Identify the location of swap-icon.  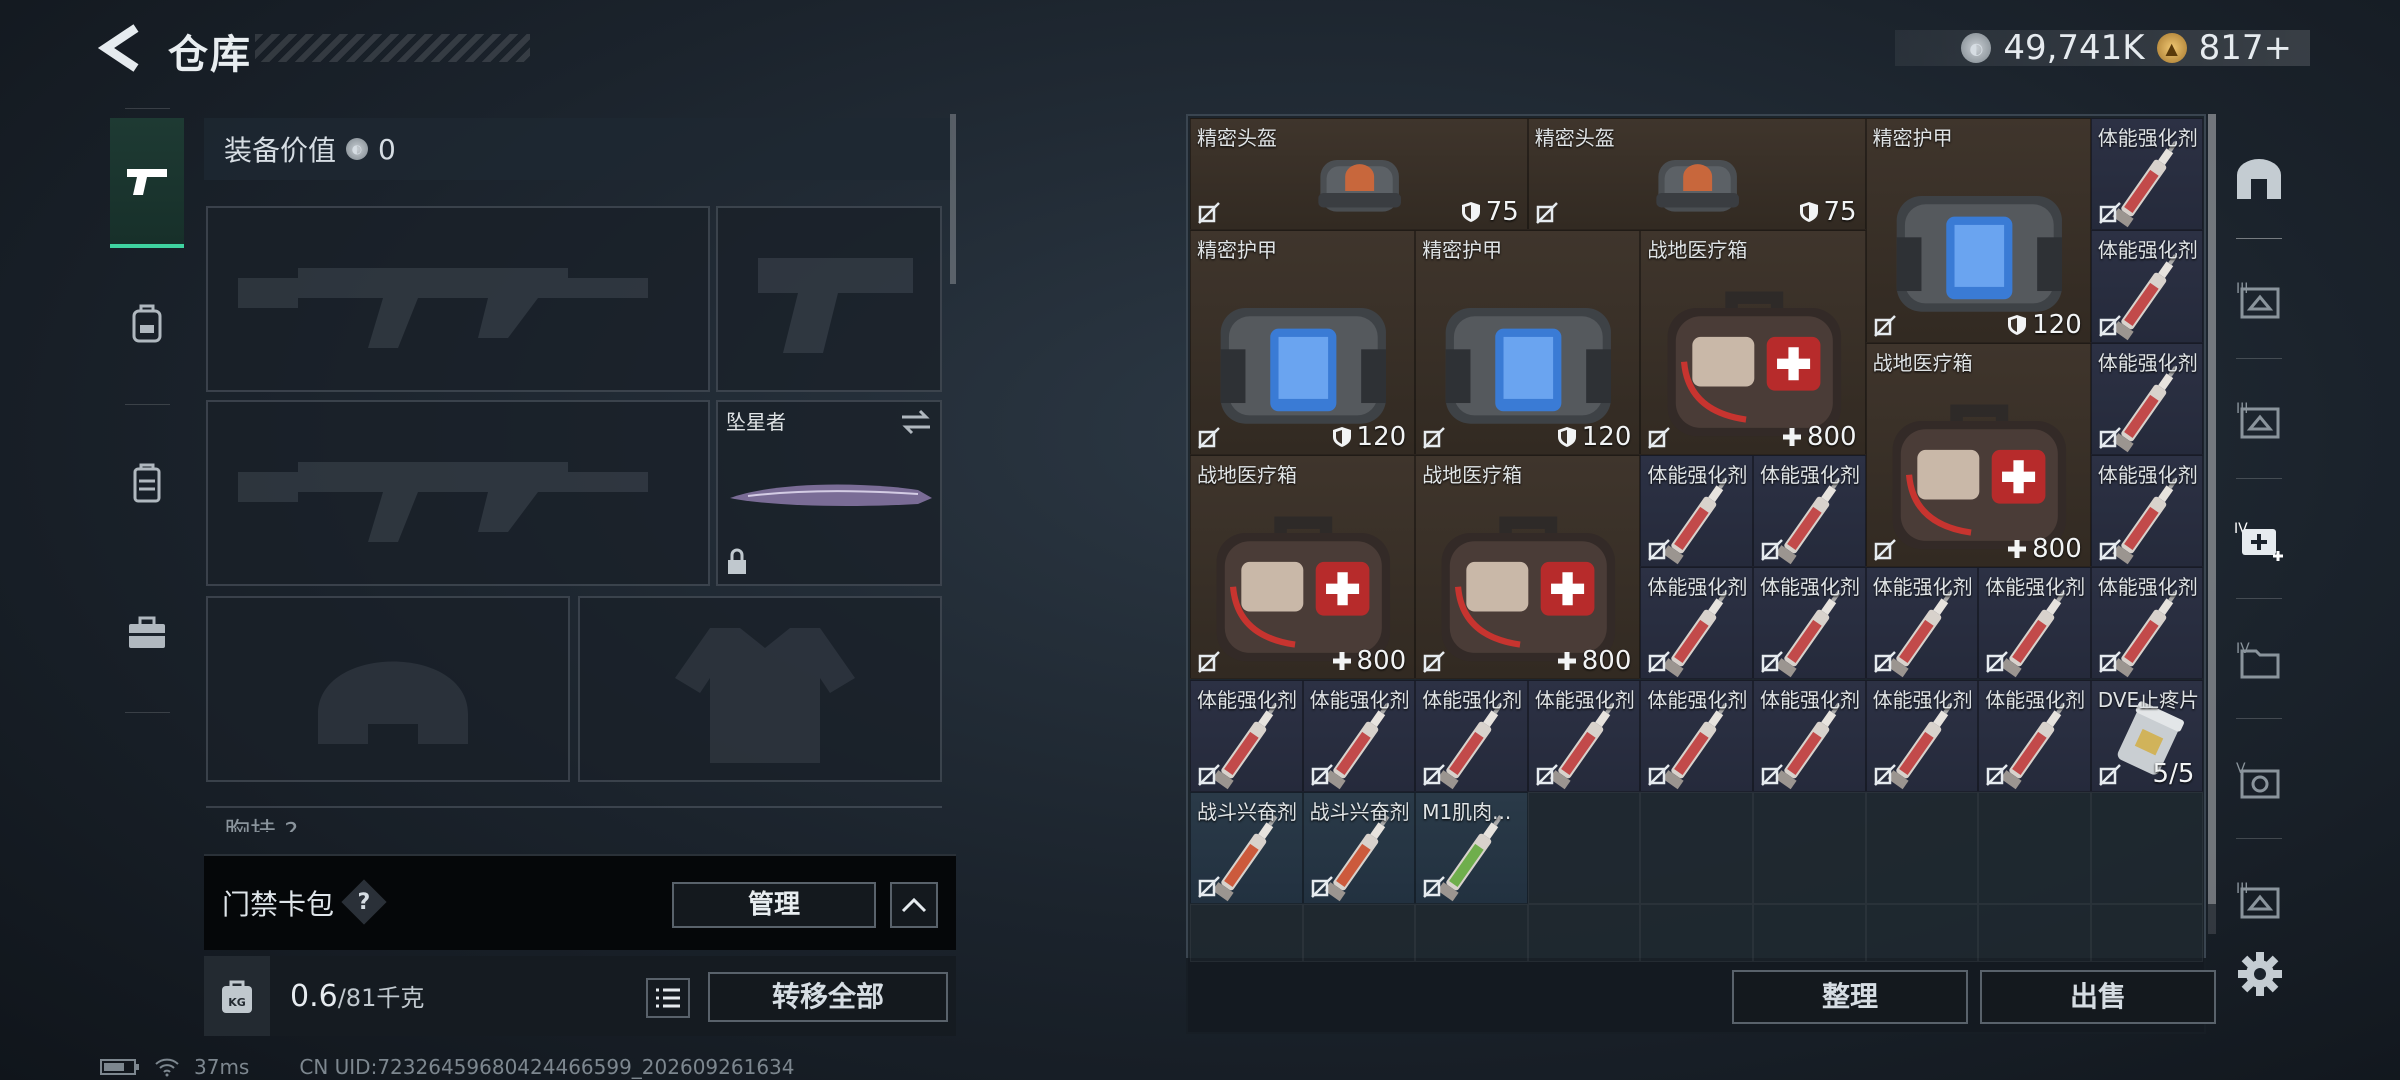
(916, 422).